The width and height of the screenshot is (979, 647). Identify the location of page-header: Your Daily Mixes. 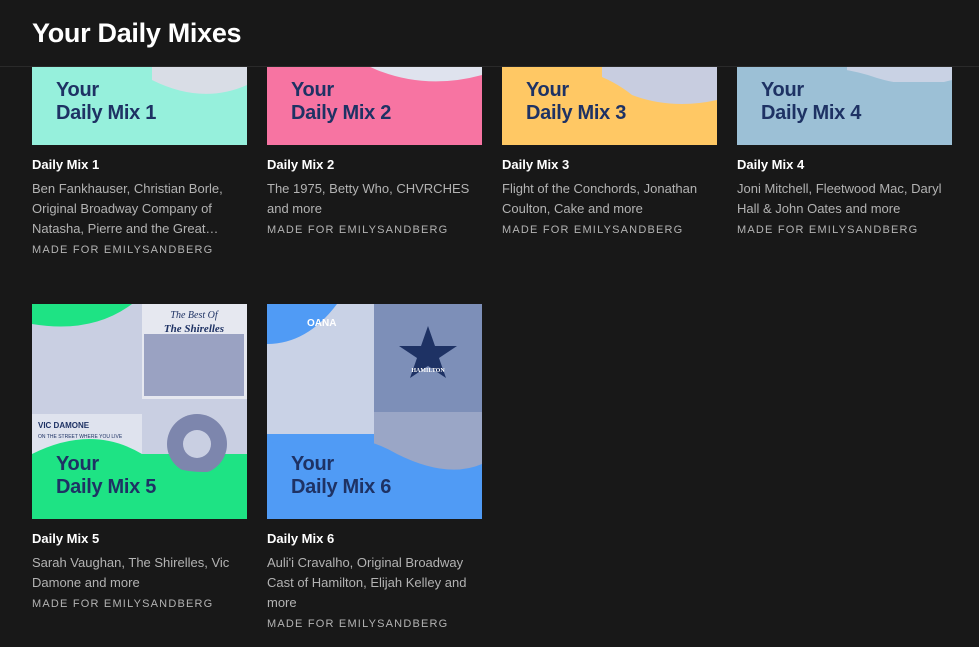
(489, 33).